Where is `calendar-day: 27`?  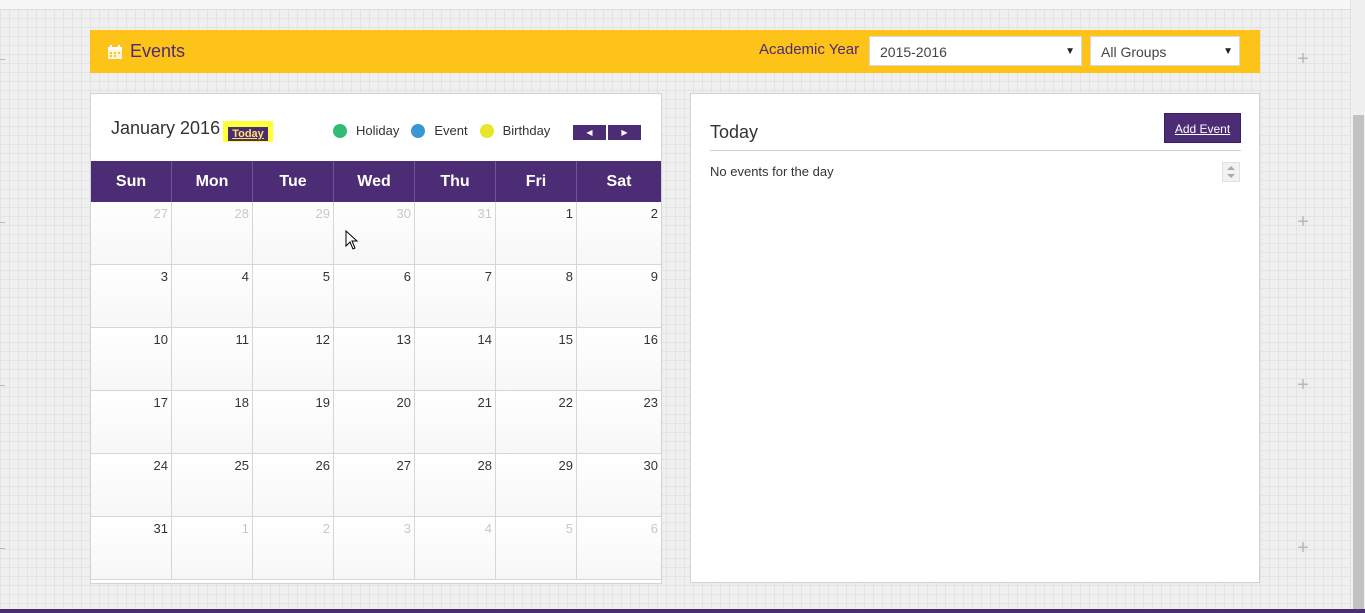
calendar-day: 27 is located at coordinates (374, 485).